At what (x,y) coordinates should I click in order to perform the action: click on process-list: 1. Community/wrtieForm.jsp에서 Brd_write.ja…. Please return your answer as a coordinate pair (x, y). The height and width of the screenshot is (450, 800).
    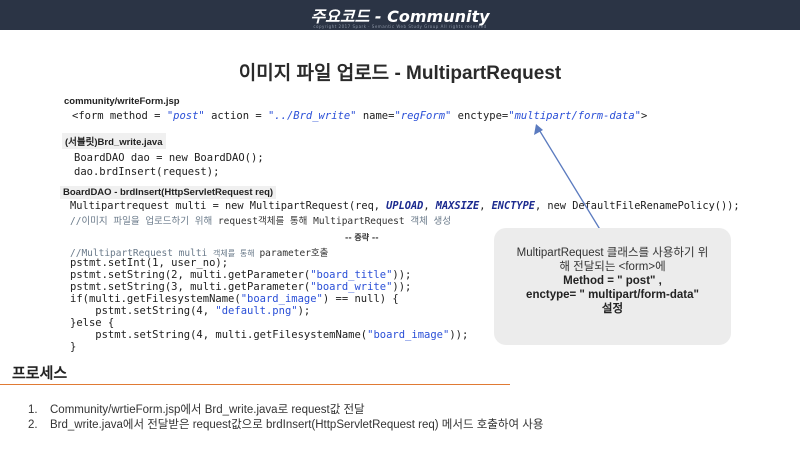
    Looking at the image, I should click on (285, 416).